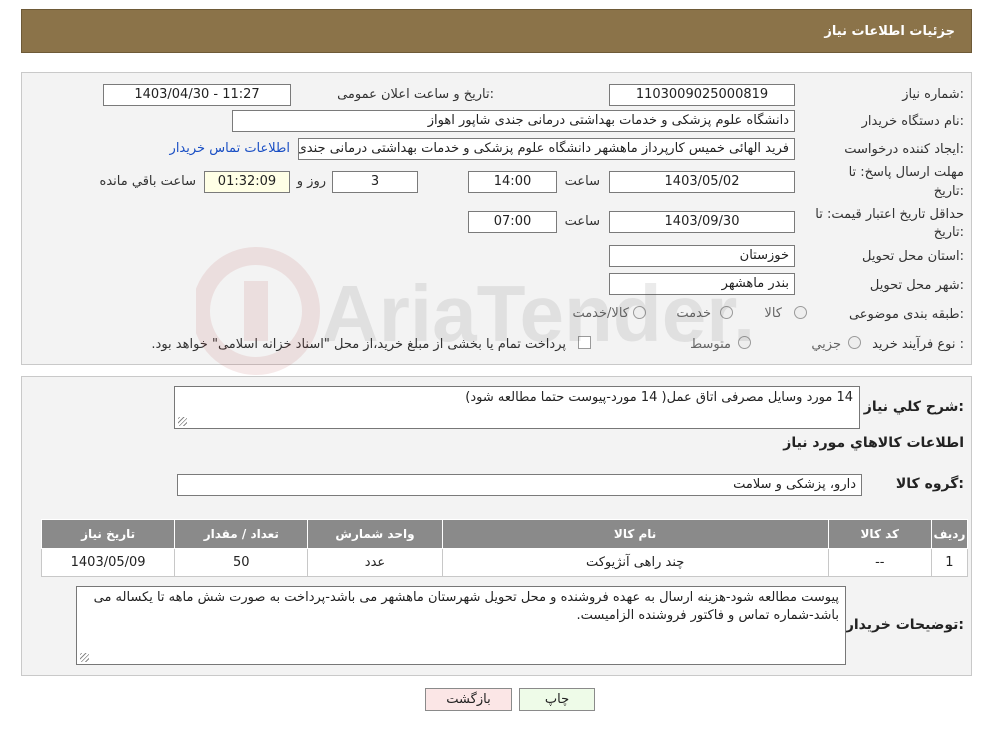  What do you see at coordinates (800, 312) in the screenshot?
I see `category-goods-radio` at bounding box center [800, 312].